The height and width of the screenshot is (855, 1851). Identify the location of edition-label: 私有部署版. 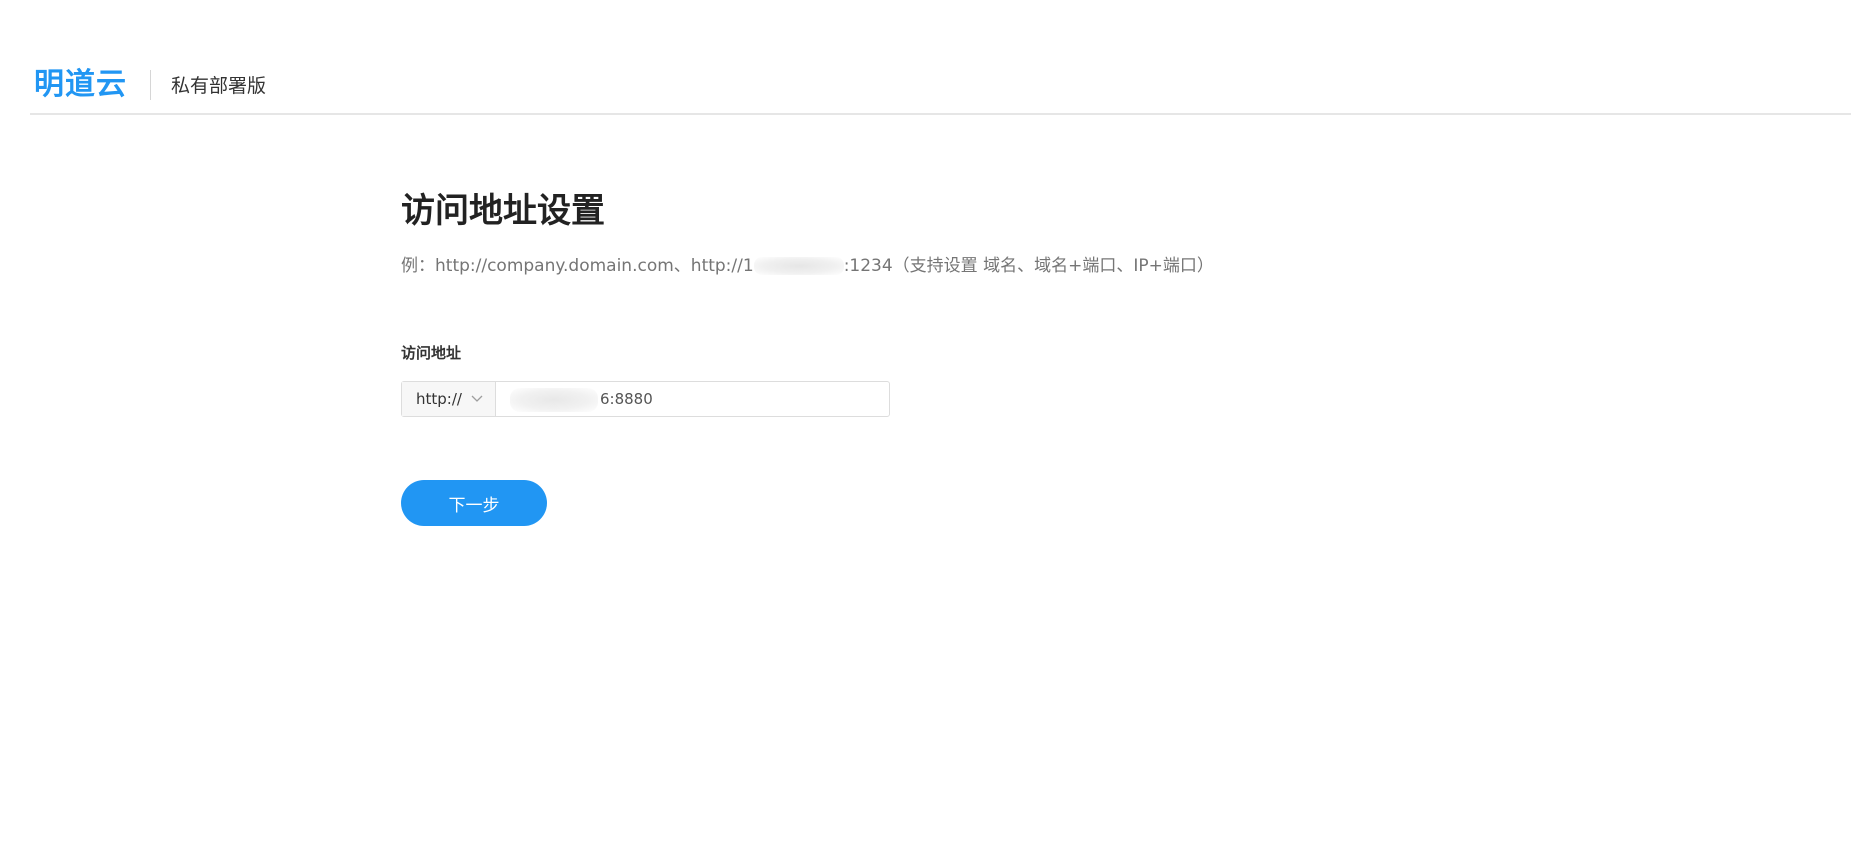
(219, 86).